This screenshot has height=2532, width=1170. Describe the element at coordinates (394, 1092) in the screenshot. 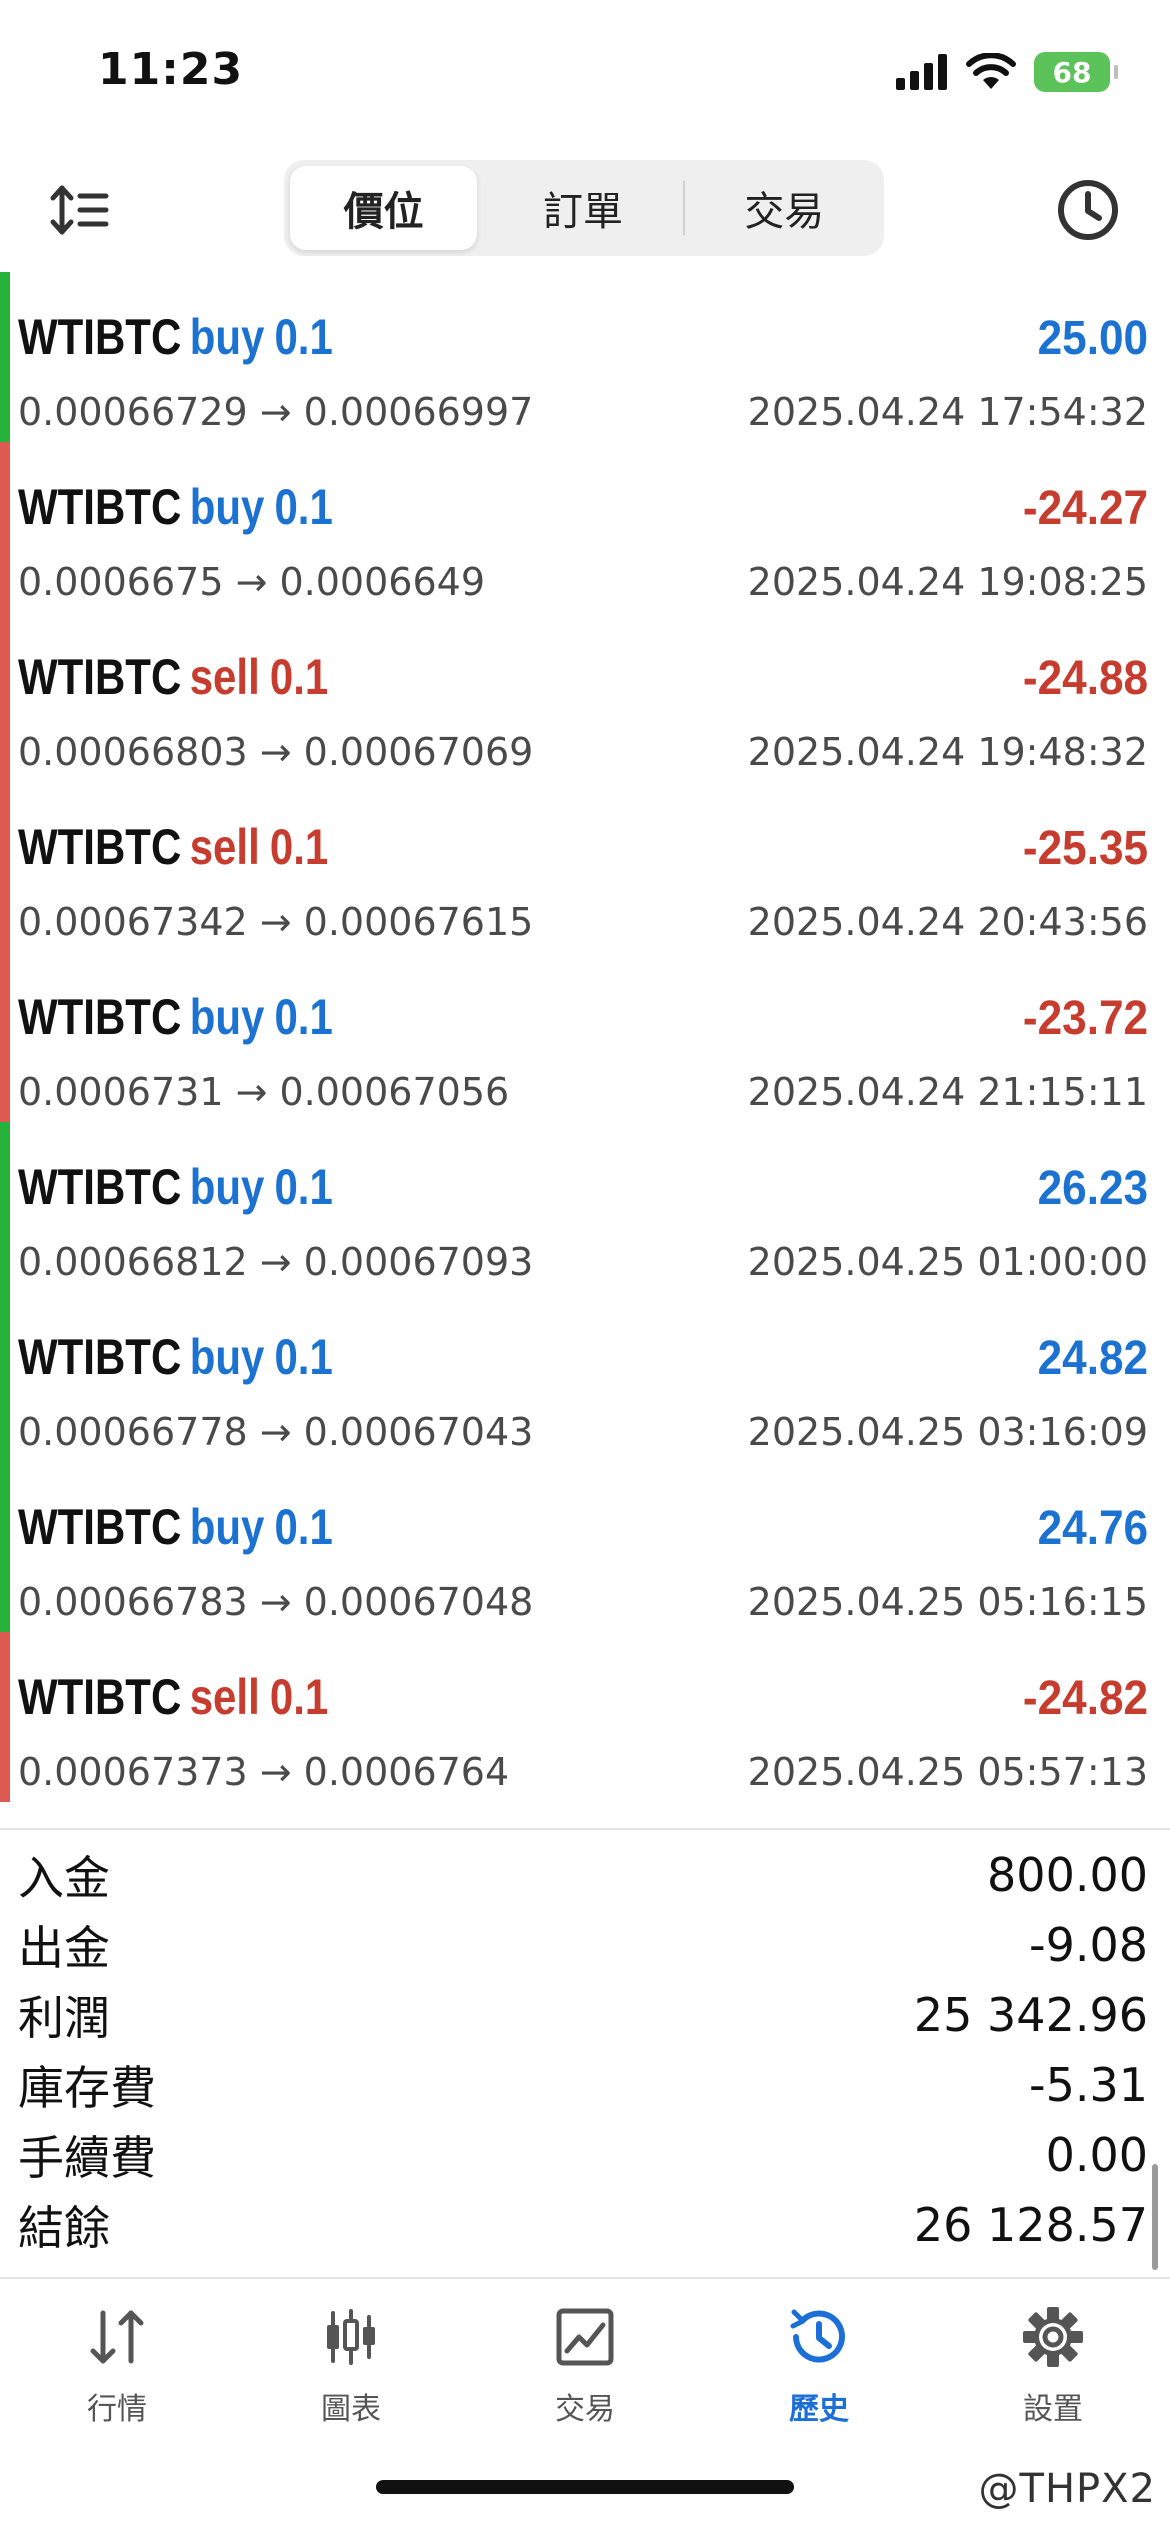

I see `close-price: 0.00067056` at that location.